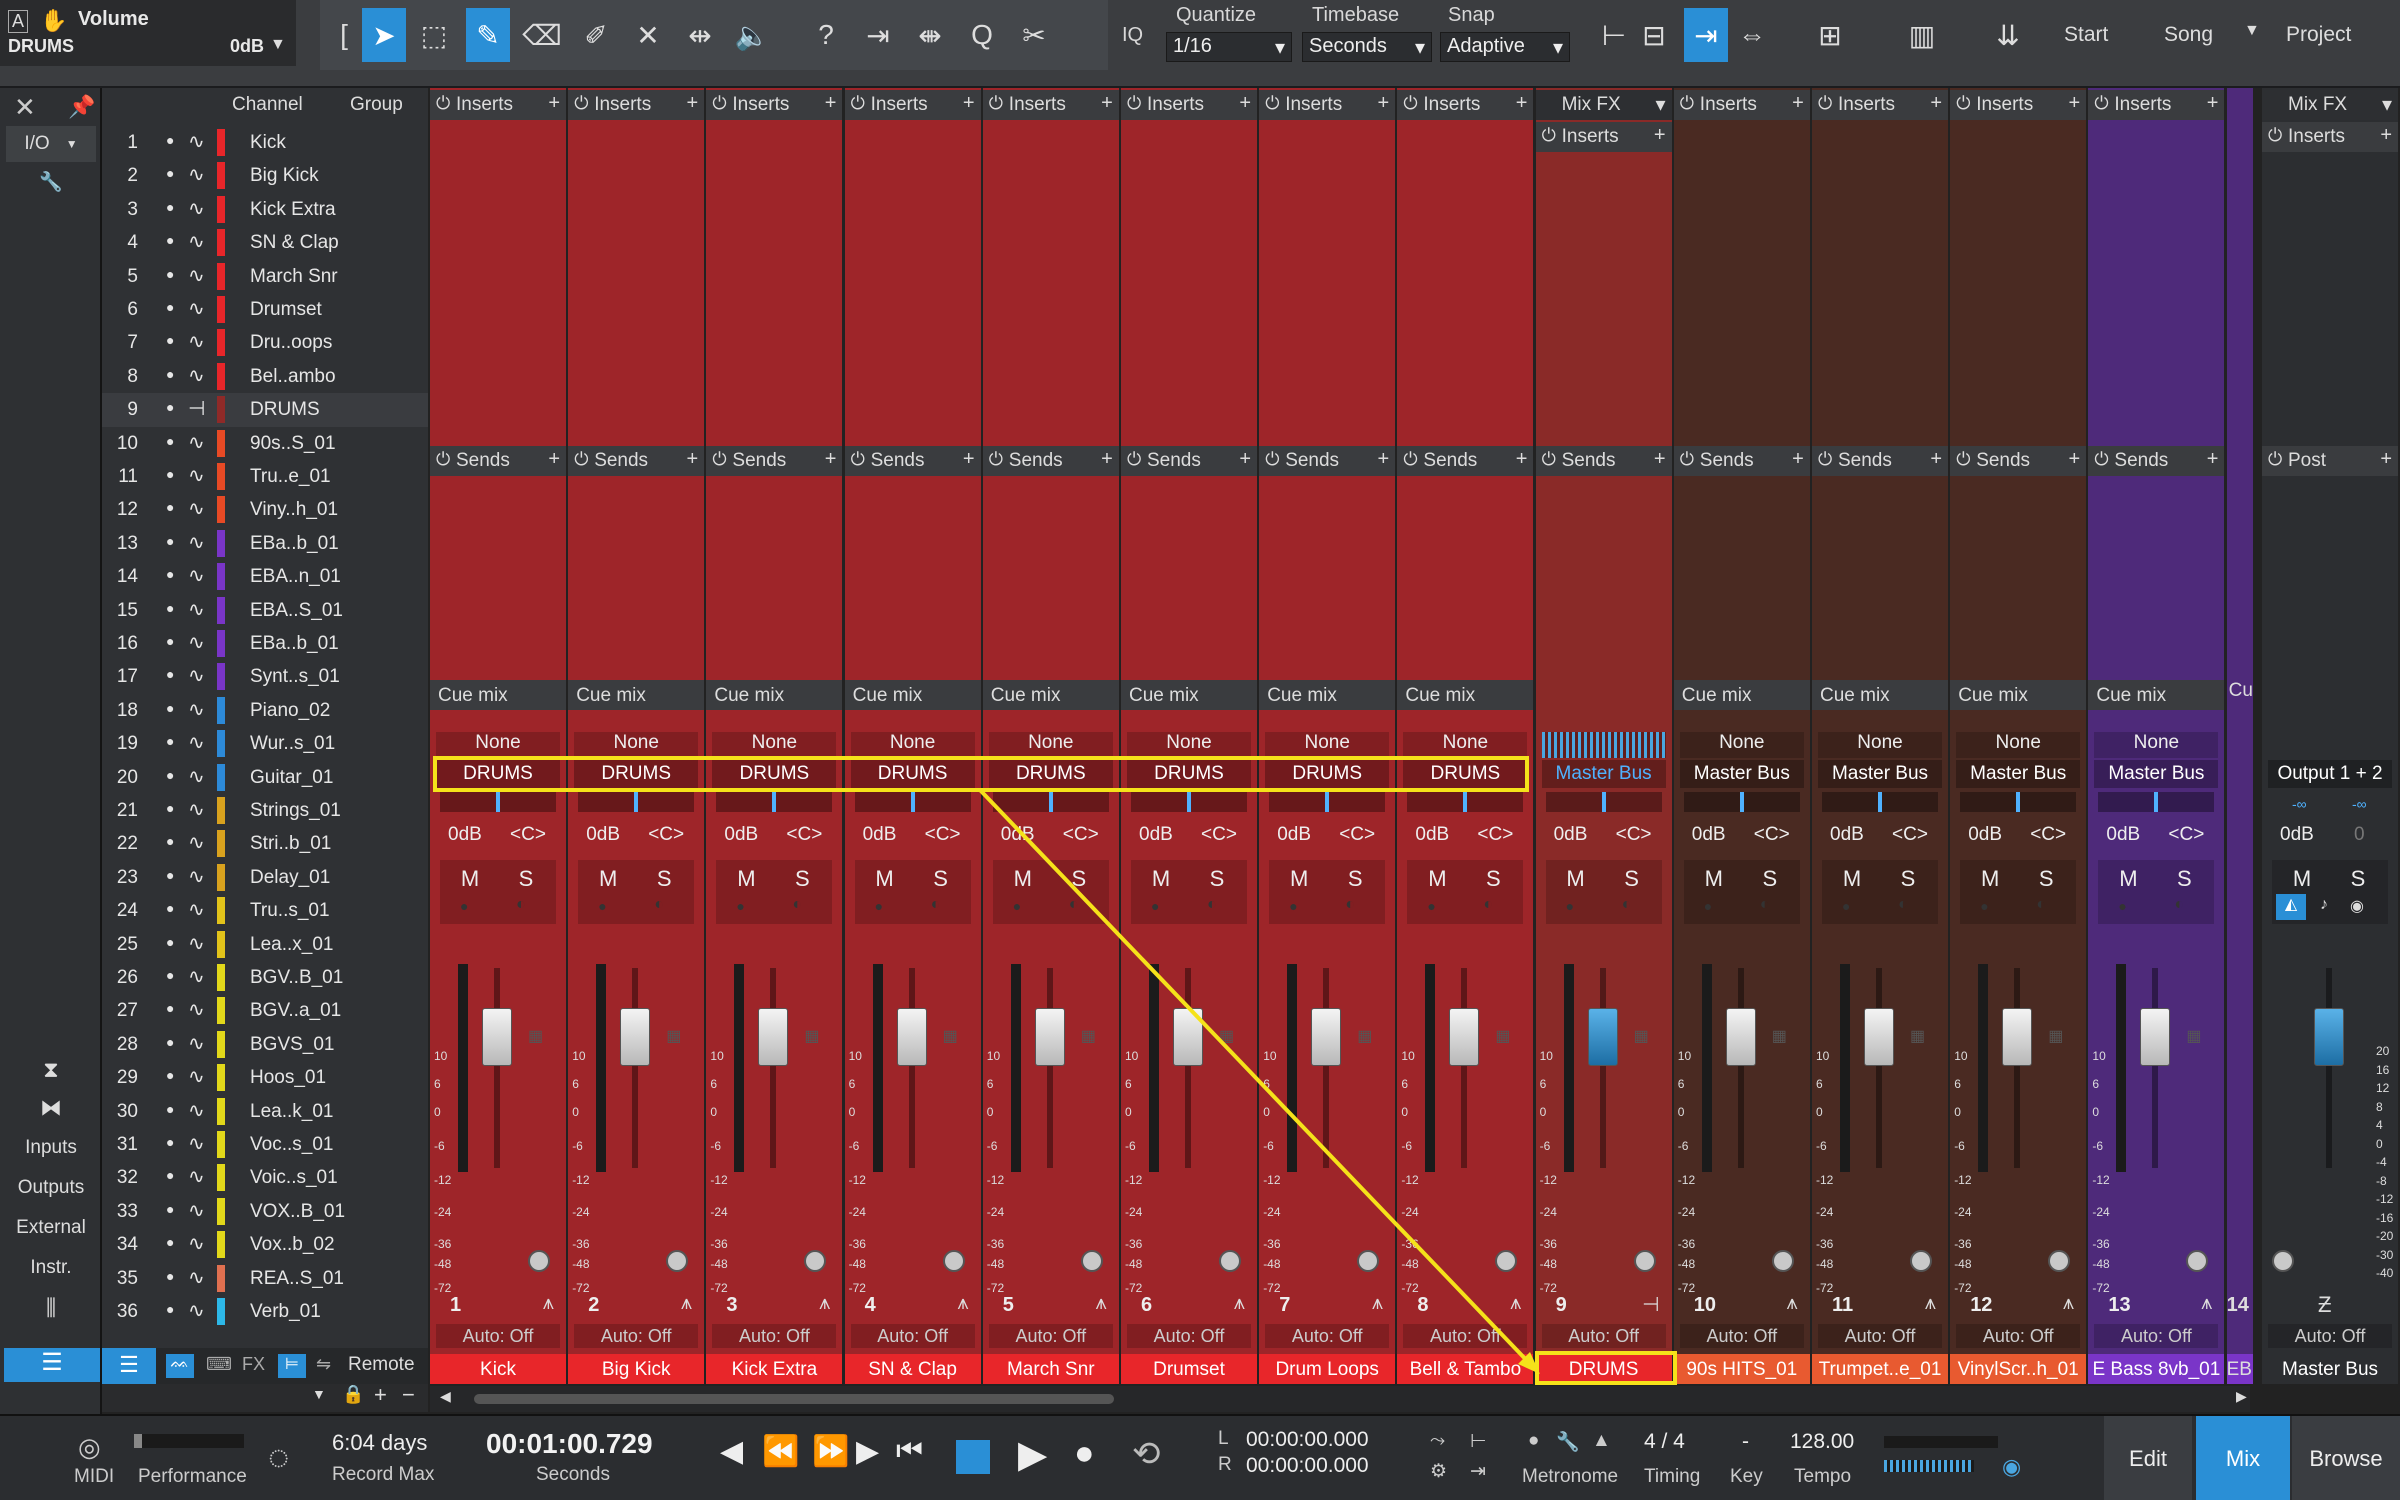 The height and width of the screenshot is (1500, 2400). What do you see at coordinates (1606, 1368) in the screenshot?
I see `drums-bus-highlight` at bounding box center [1606, 1368].